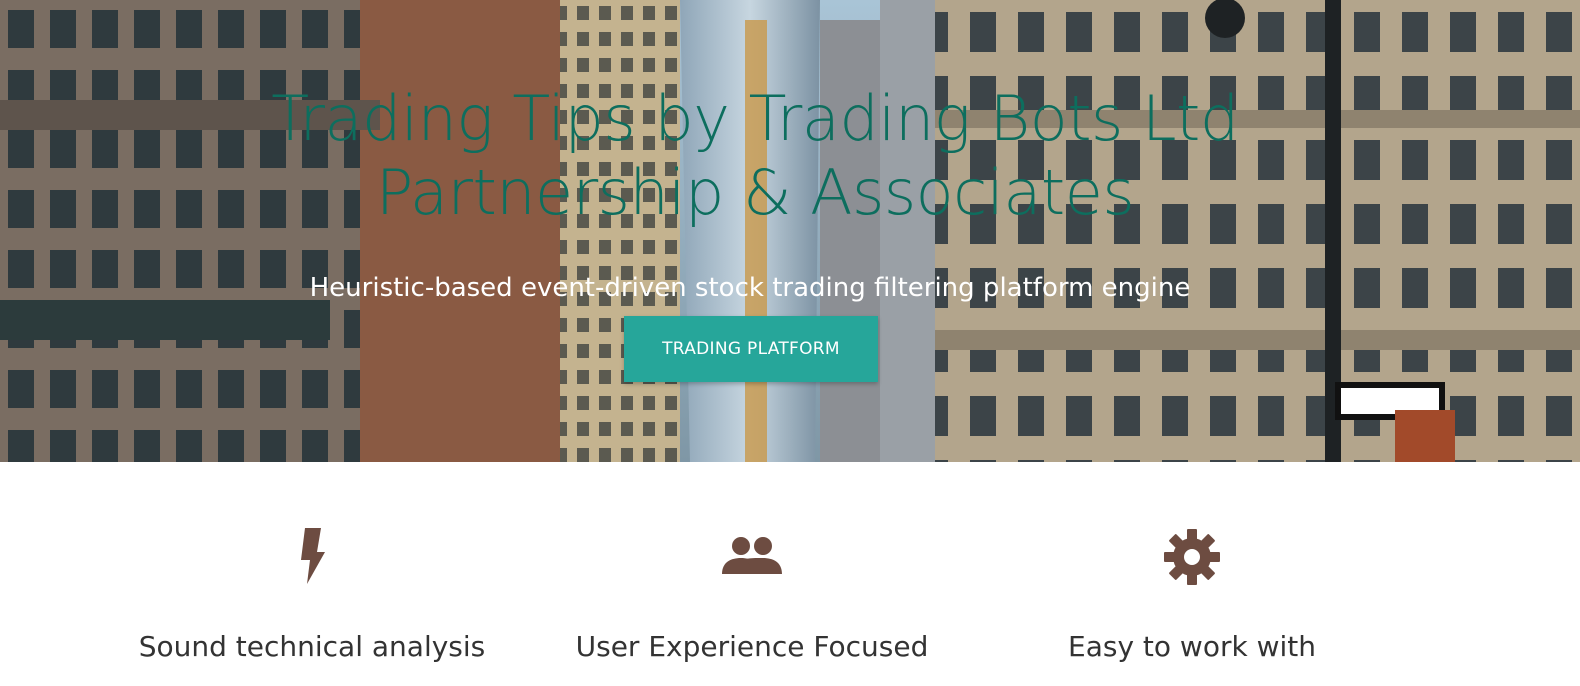  What do you see at coordinates (312, 646) in the screenshot?
I see `feature-label: Sound technical analysis` at bounding box center [312, 646].